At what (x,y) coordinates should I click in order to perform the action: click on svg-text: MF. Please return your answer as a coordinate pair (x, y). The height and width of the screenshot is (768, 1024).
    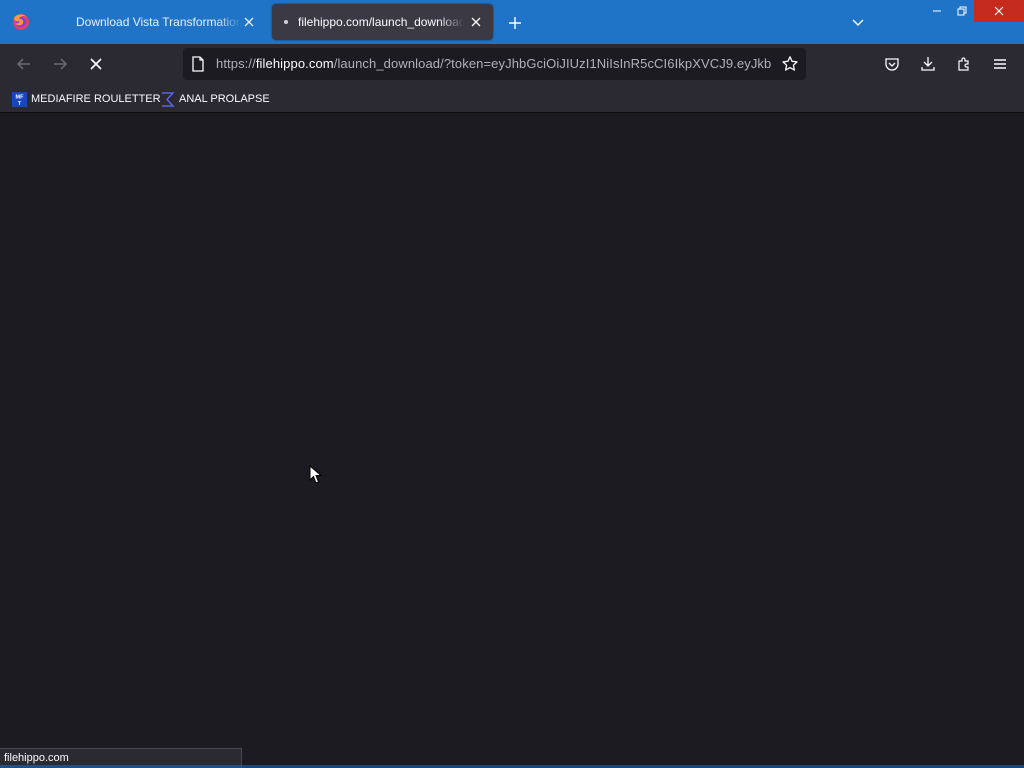
    Looking at the image, I should click on (20, 97).